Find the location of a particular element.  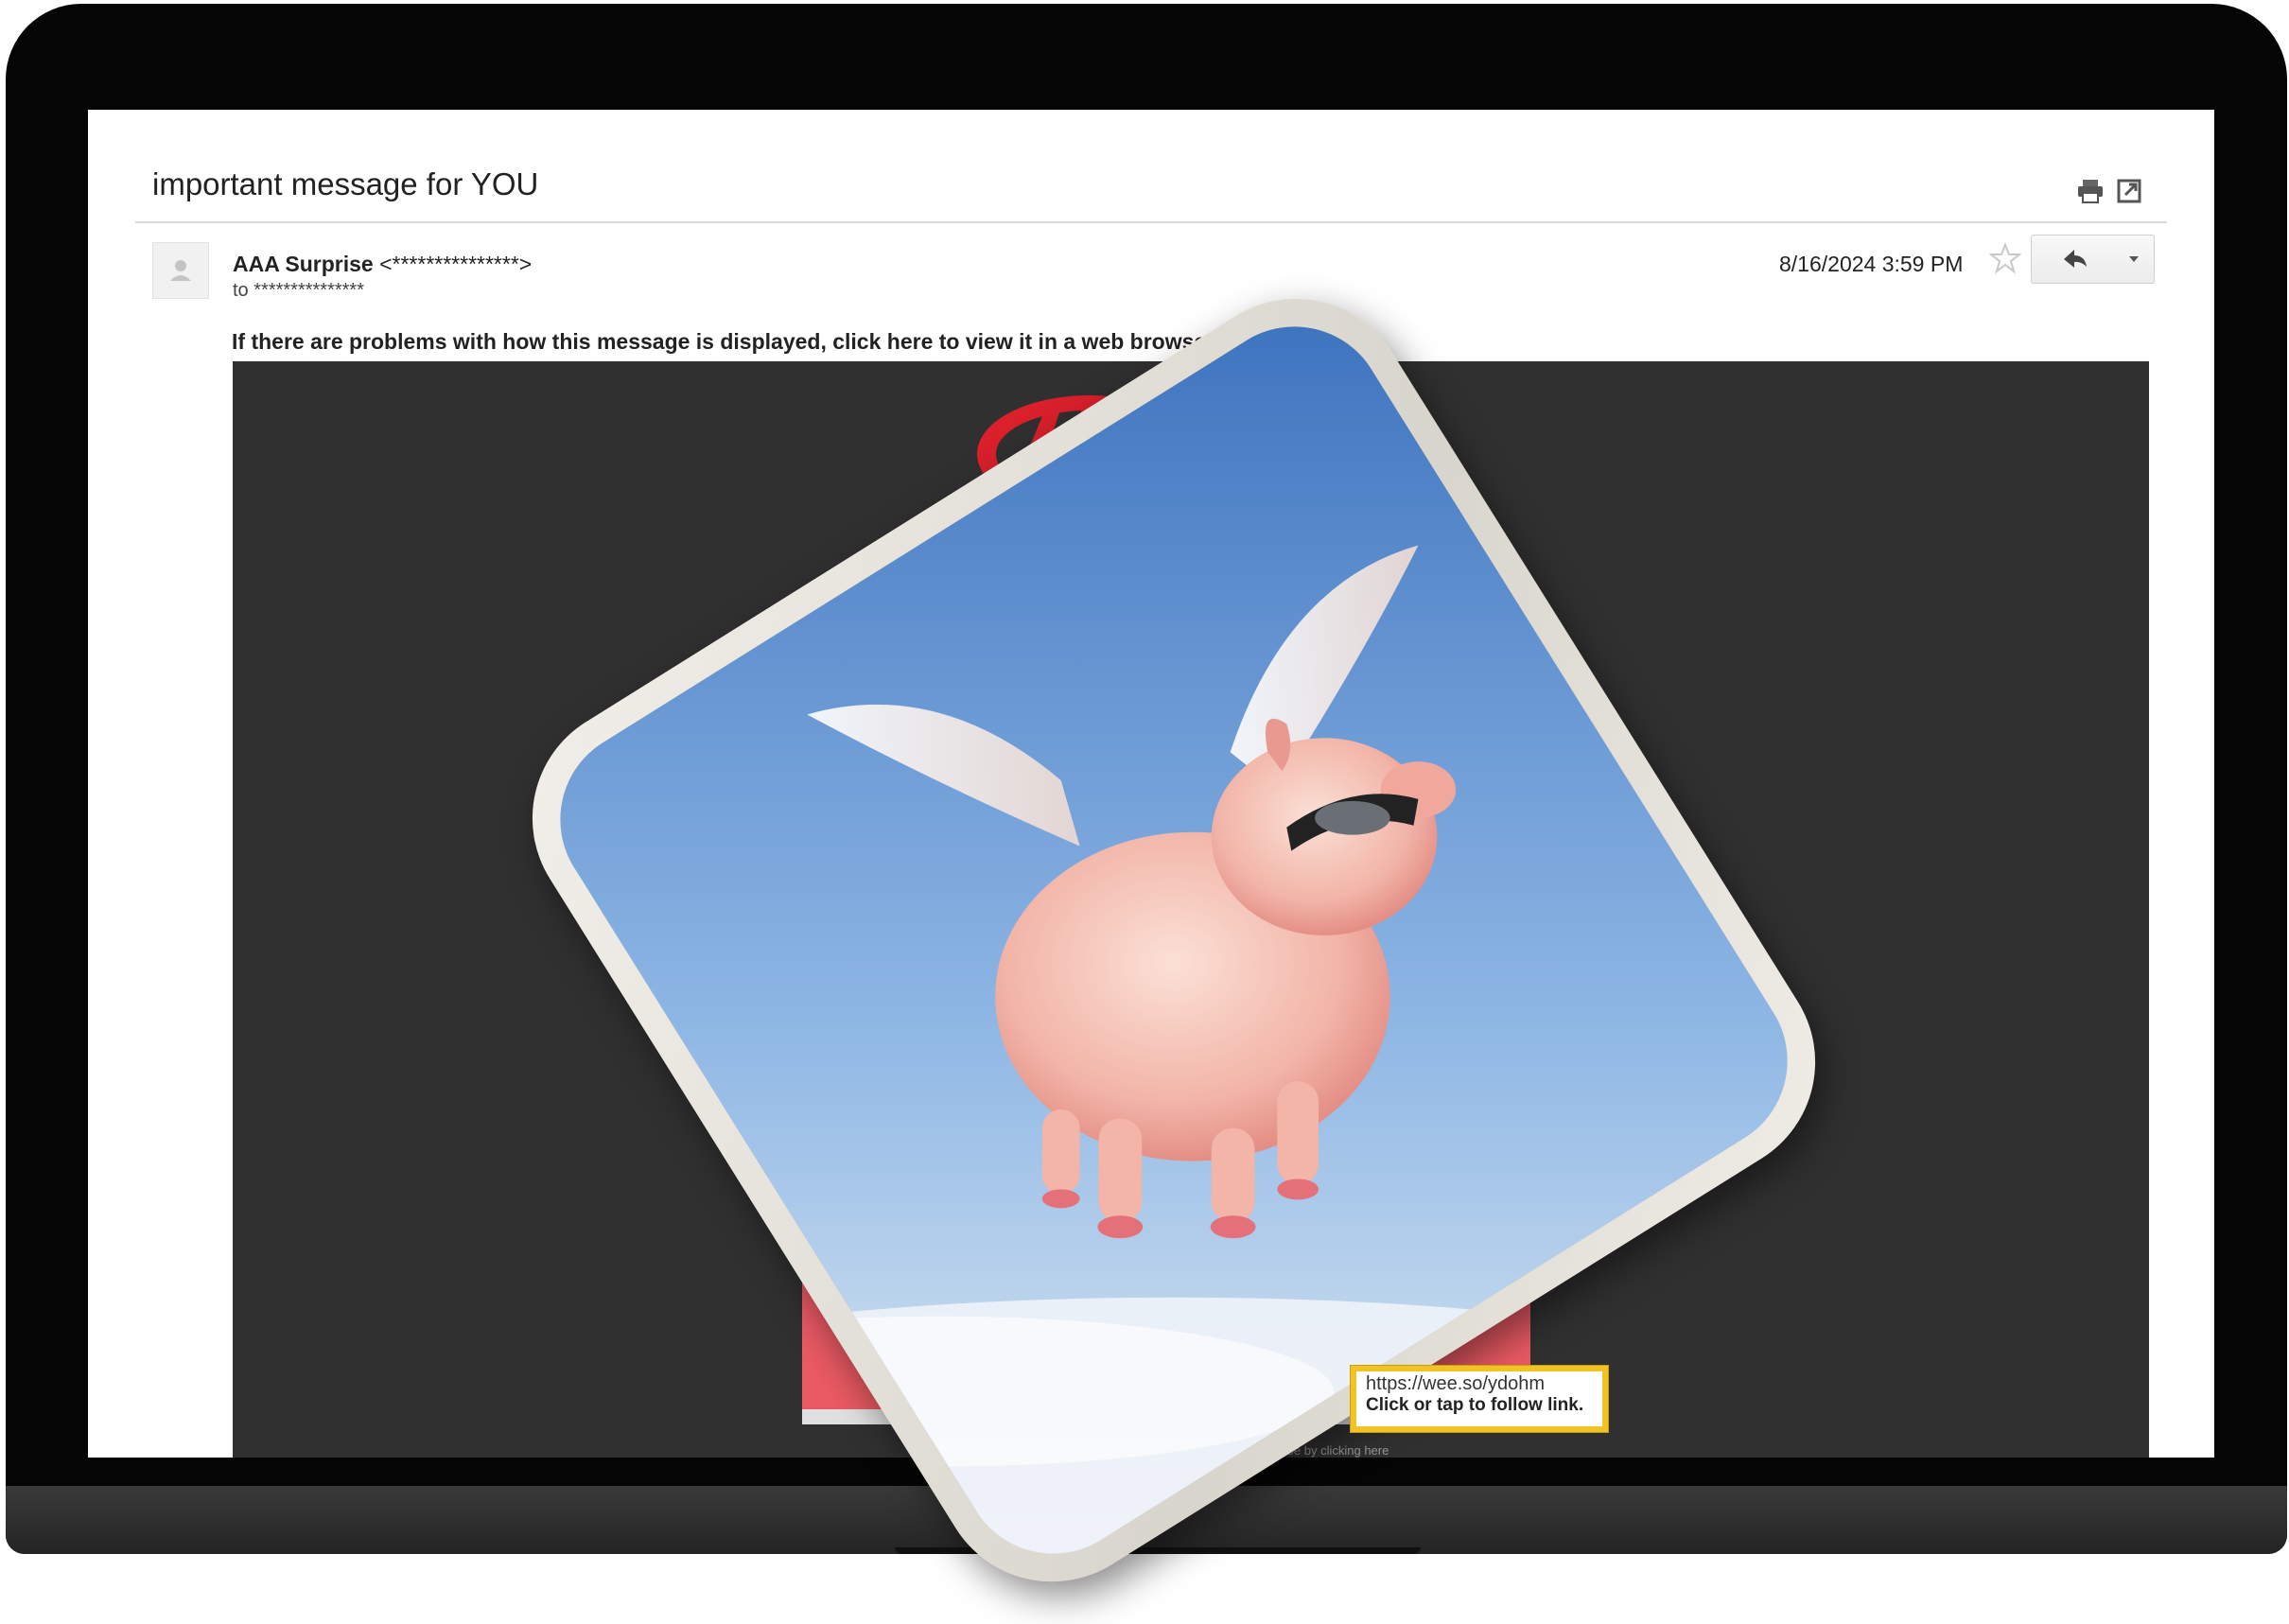

tooltip-hint: Click or tap to follow link. is located at coordinates (1475, 1405).